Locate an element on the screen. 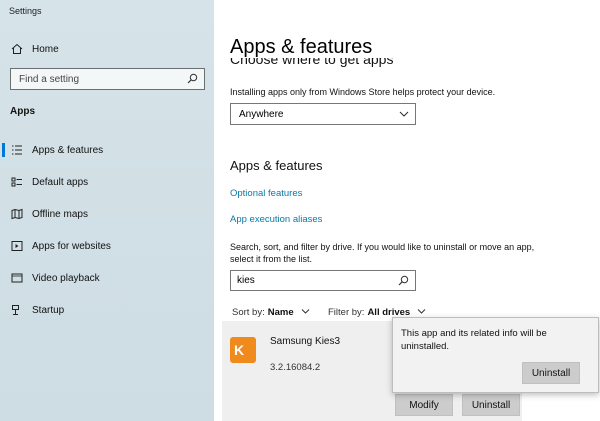 This screenshot has height=421, width=600. kies-app-icon: K is located at coordinates (243, 350).